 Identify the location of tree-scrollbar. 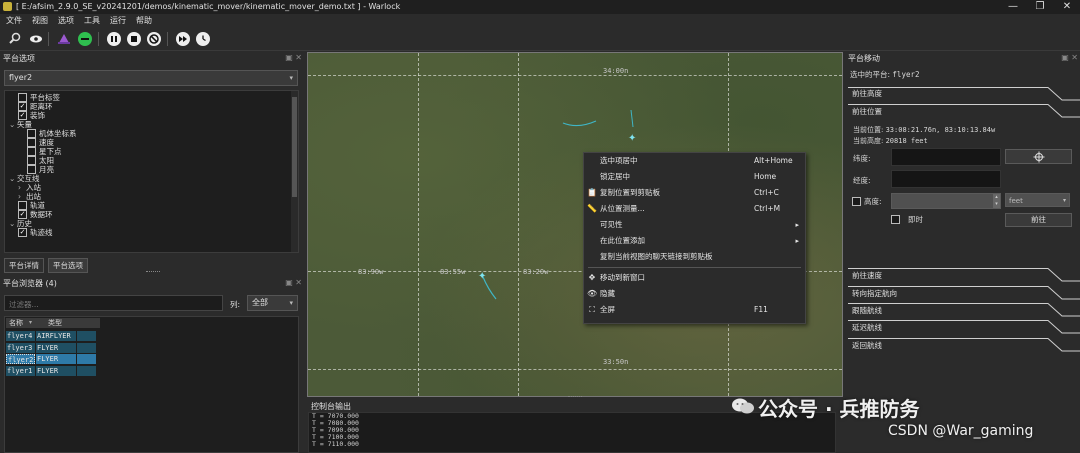
(294, 171).